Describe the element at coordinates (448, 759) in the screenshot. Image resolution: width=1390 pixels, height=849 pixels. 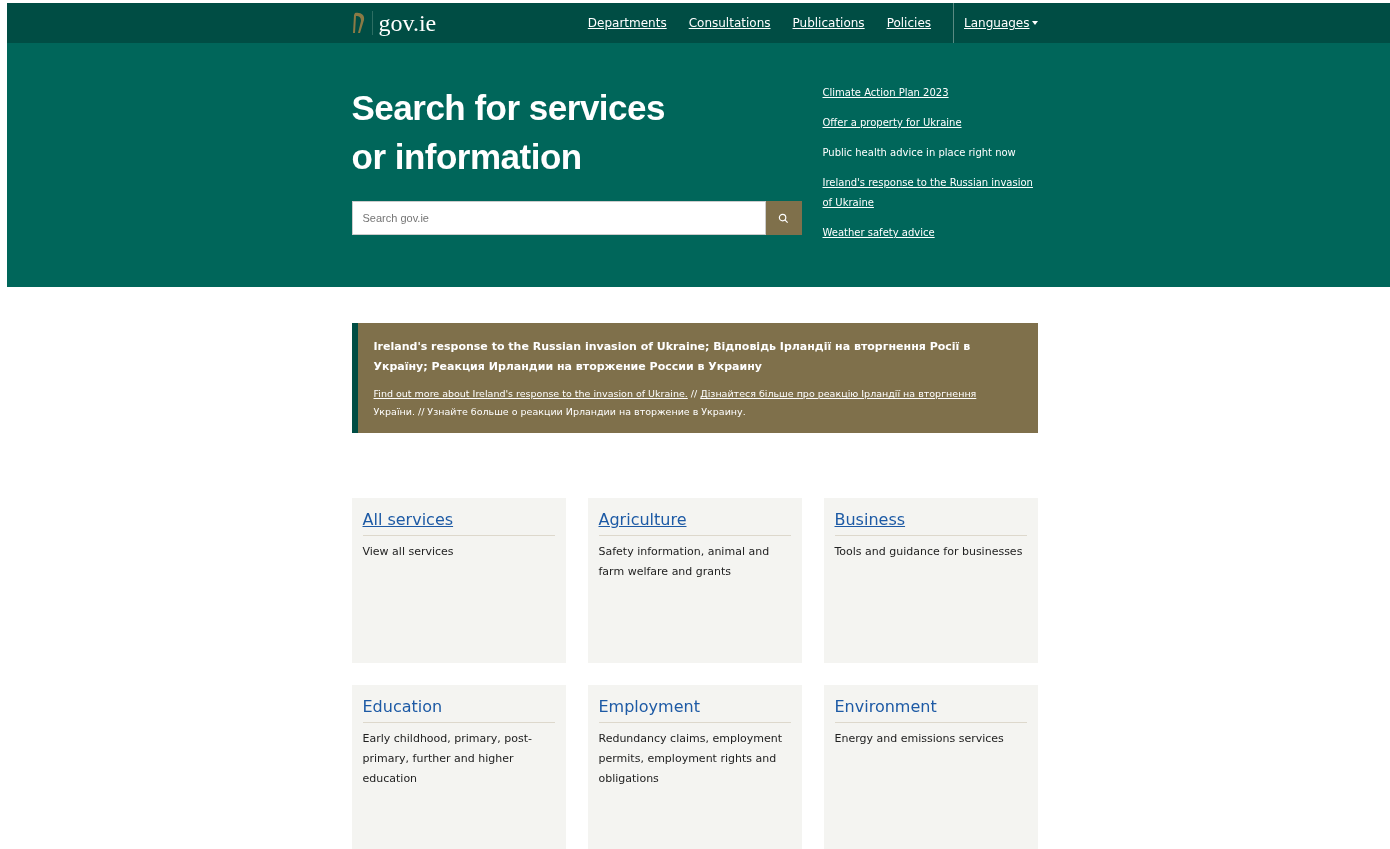
I see `category-description: Early childhood, primary, post-primary, further and higher education` at that location.